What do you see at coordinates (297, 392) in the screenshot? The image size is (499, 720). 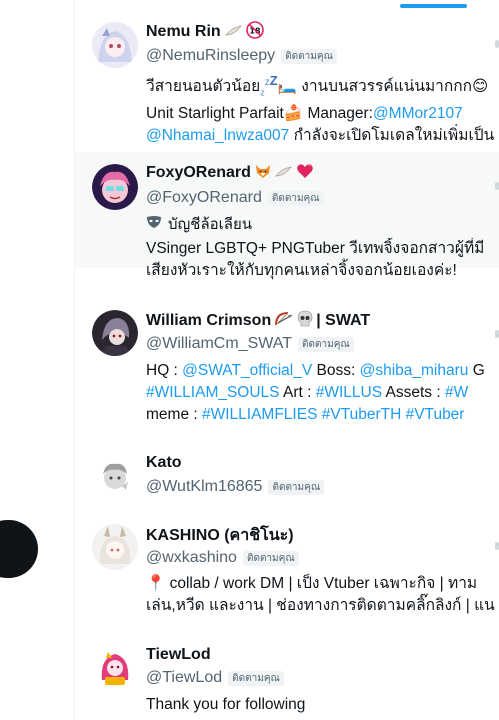 I see `bio-text: Art :` at bounding box center [297, 392].